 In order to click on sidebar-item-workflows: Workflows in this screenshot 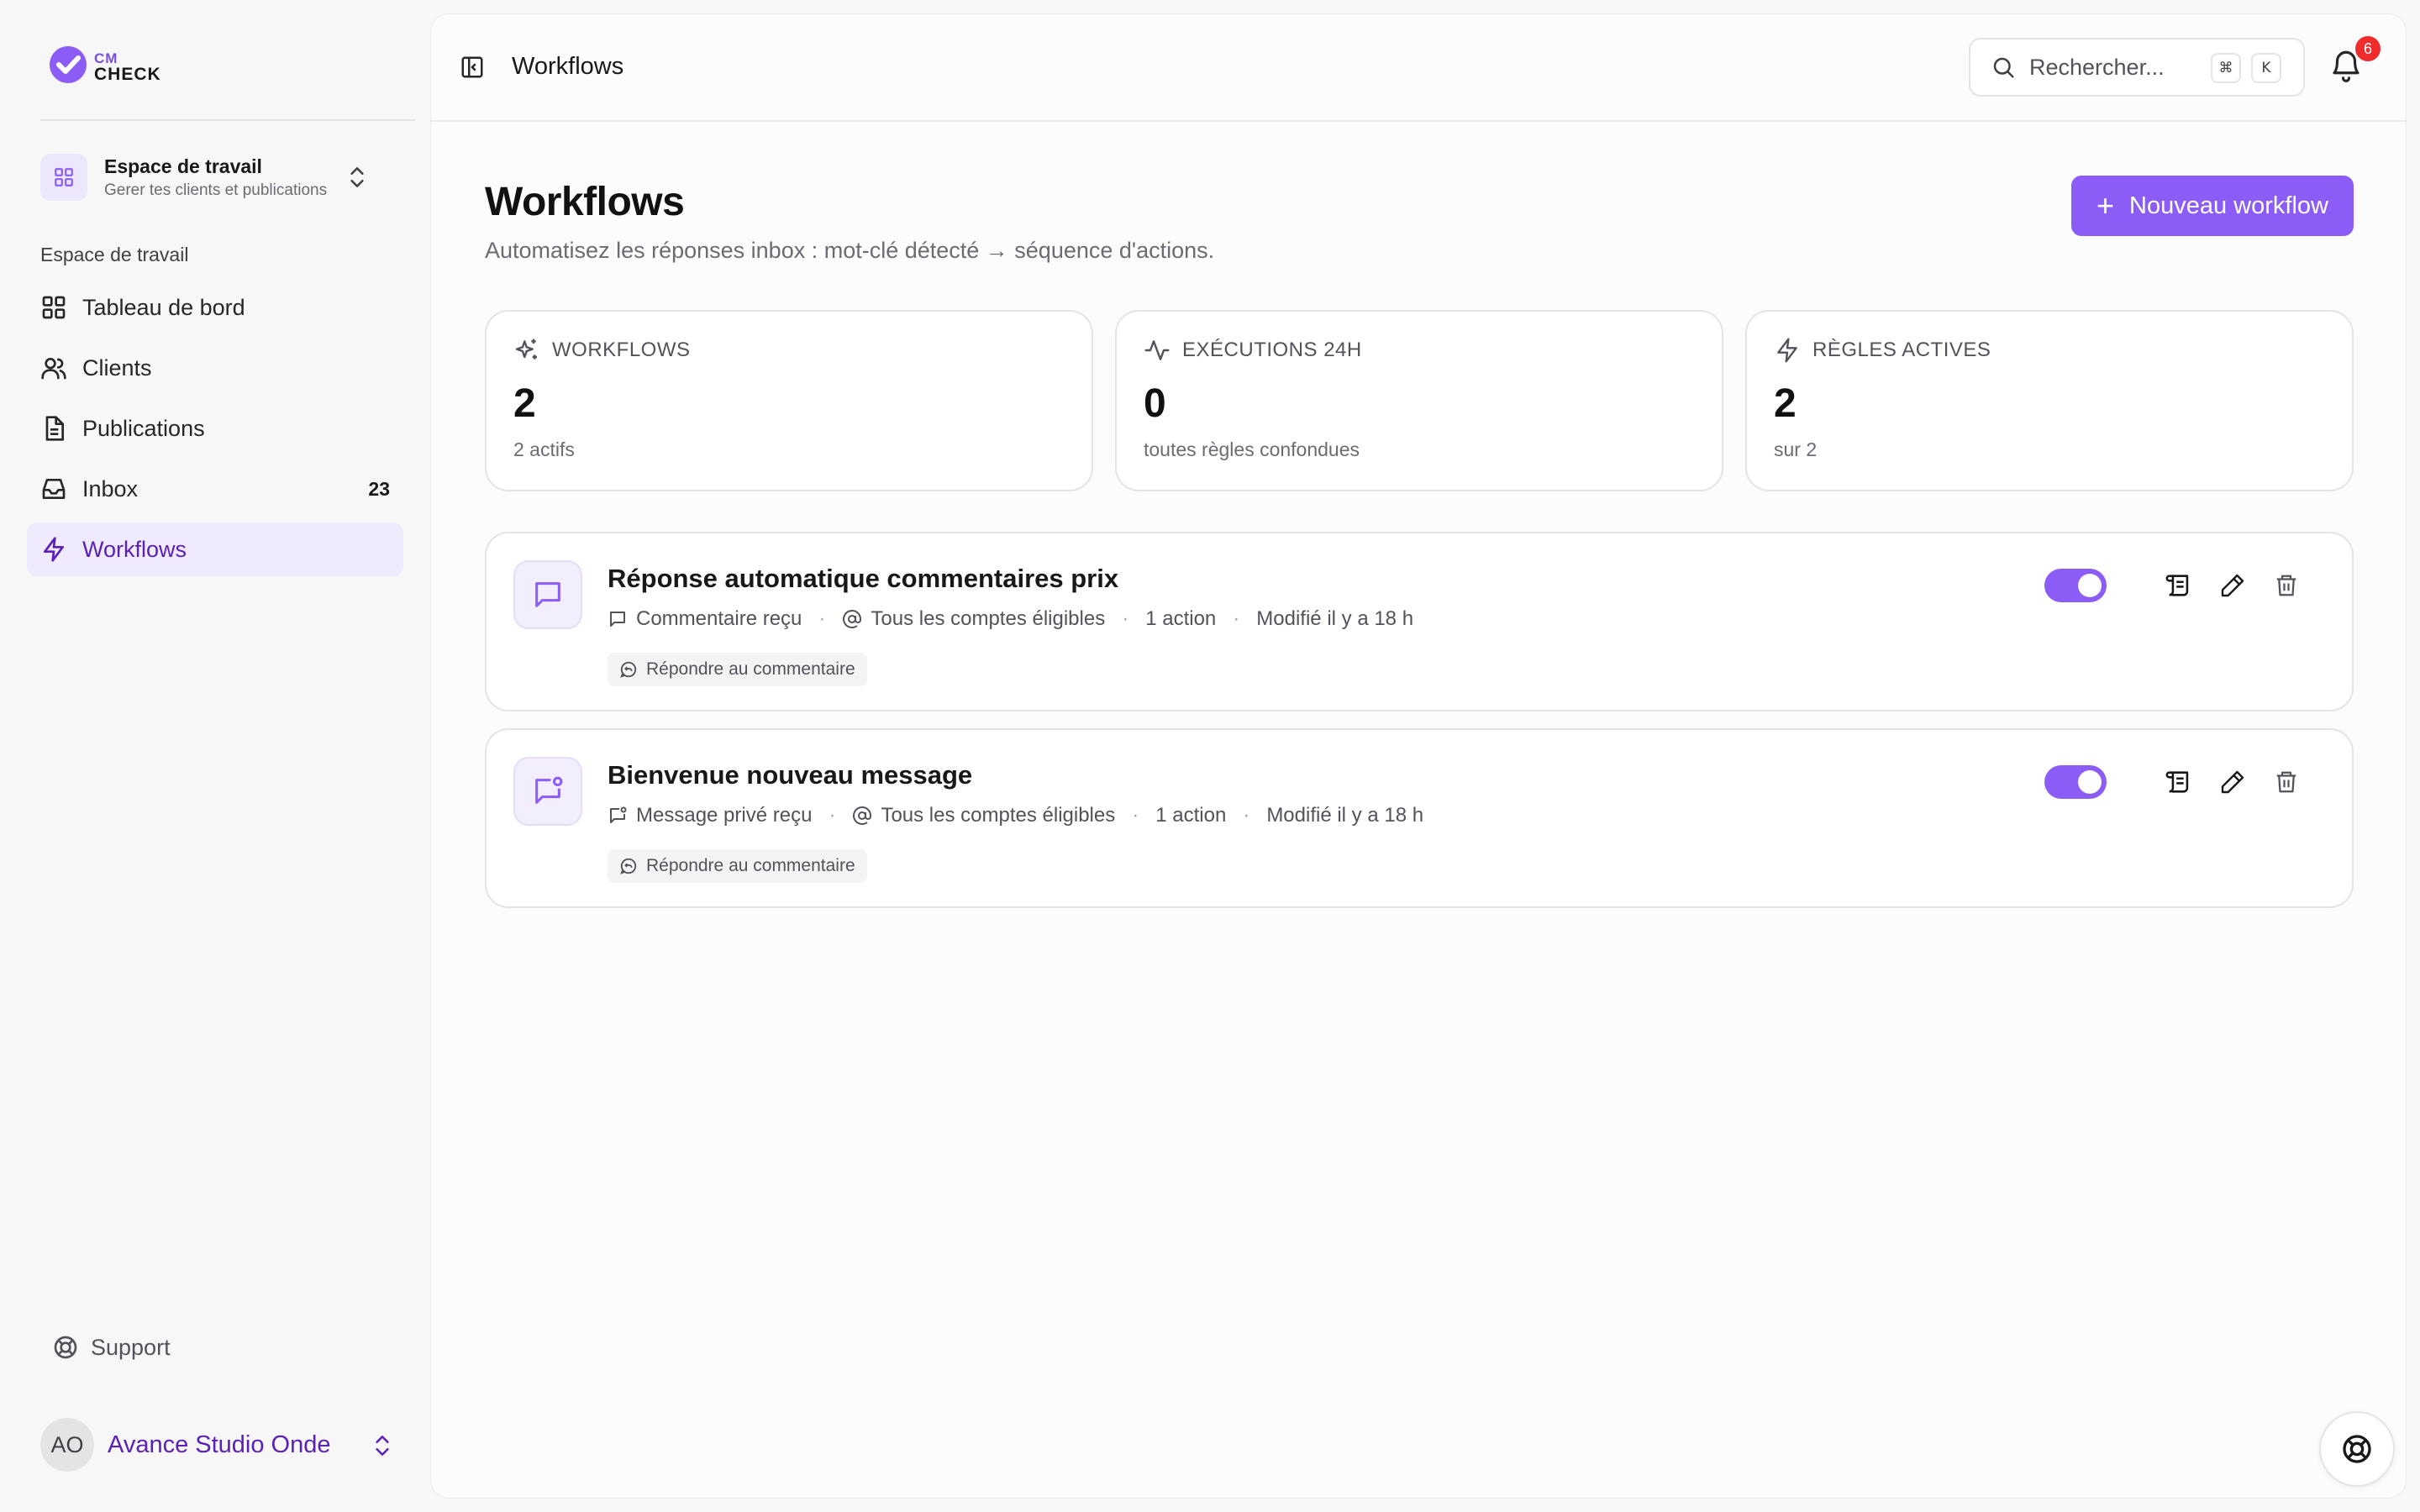, I will do `click(215, 549)`.